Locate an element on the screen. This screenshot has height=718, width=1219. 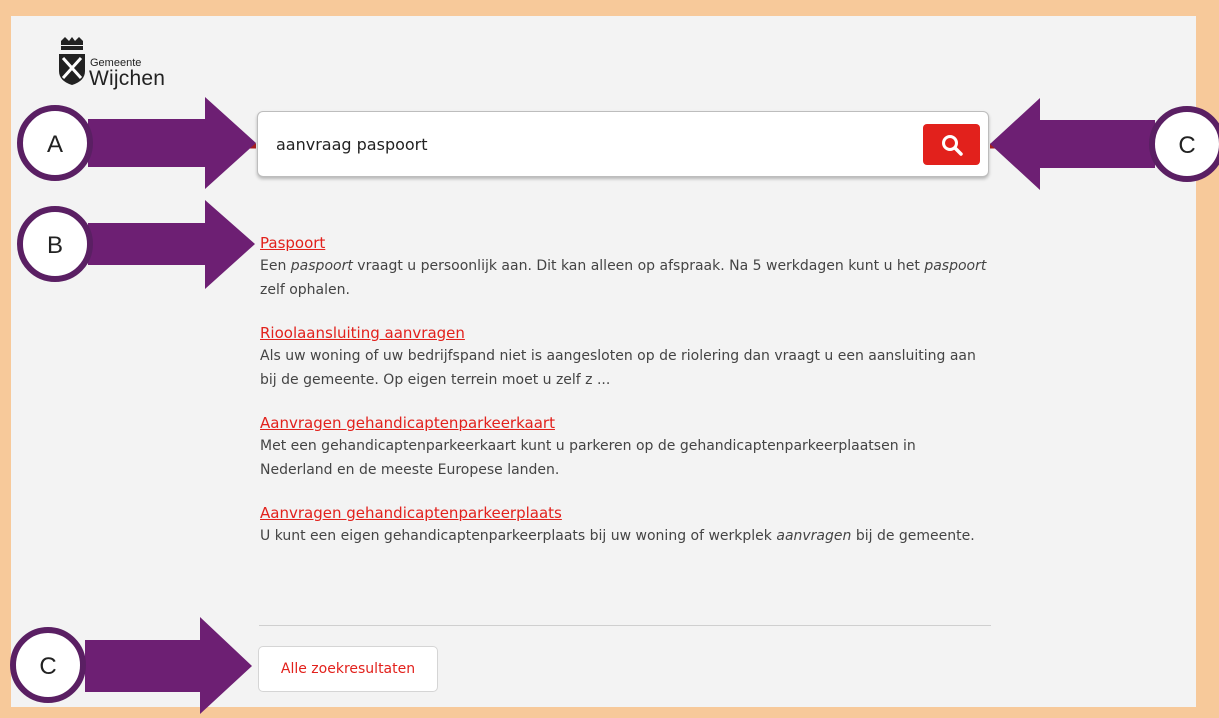
arrow-c-top is located at coordinates (1072, 144).